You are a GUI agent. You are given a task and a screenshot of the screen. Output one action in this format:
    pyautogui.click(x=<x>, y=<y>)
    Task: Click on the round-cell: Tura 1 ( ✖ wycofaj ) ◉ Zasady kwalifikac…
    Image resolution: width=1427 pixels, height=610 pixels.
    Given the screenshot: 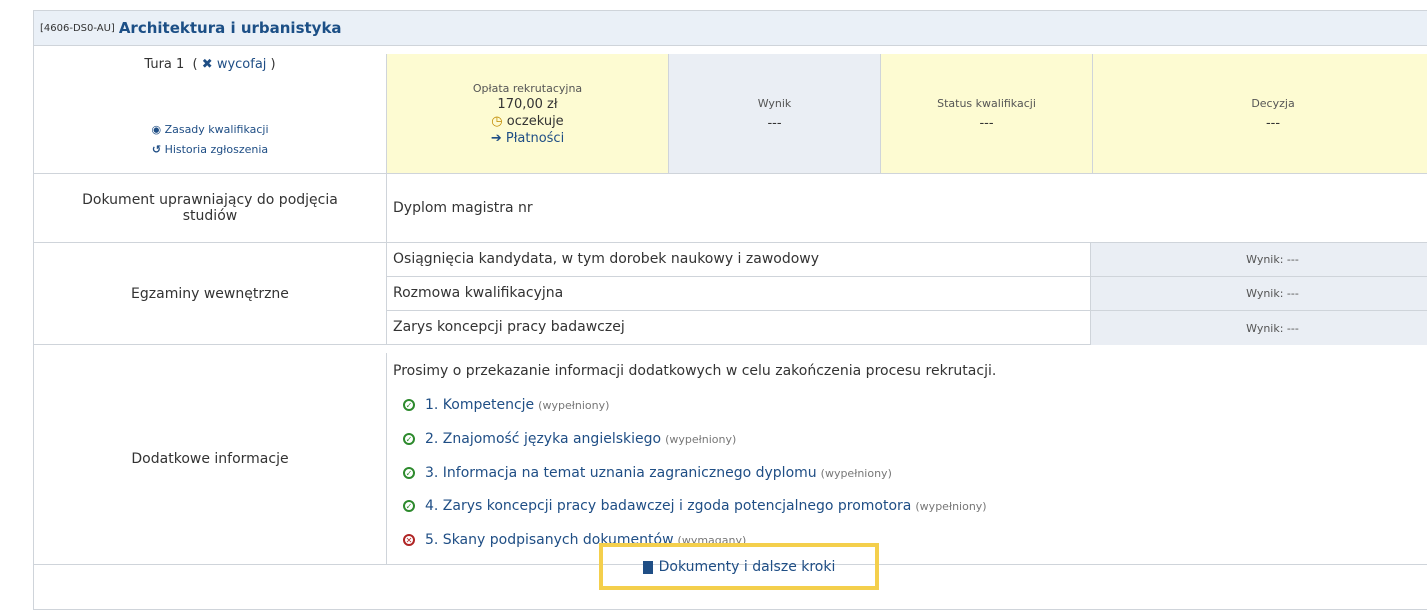 What is the action you would take?
    pyautogui.click(x=210, y=113)
    